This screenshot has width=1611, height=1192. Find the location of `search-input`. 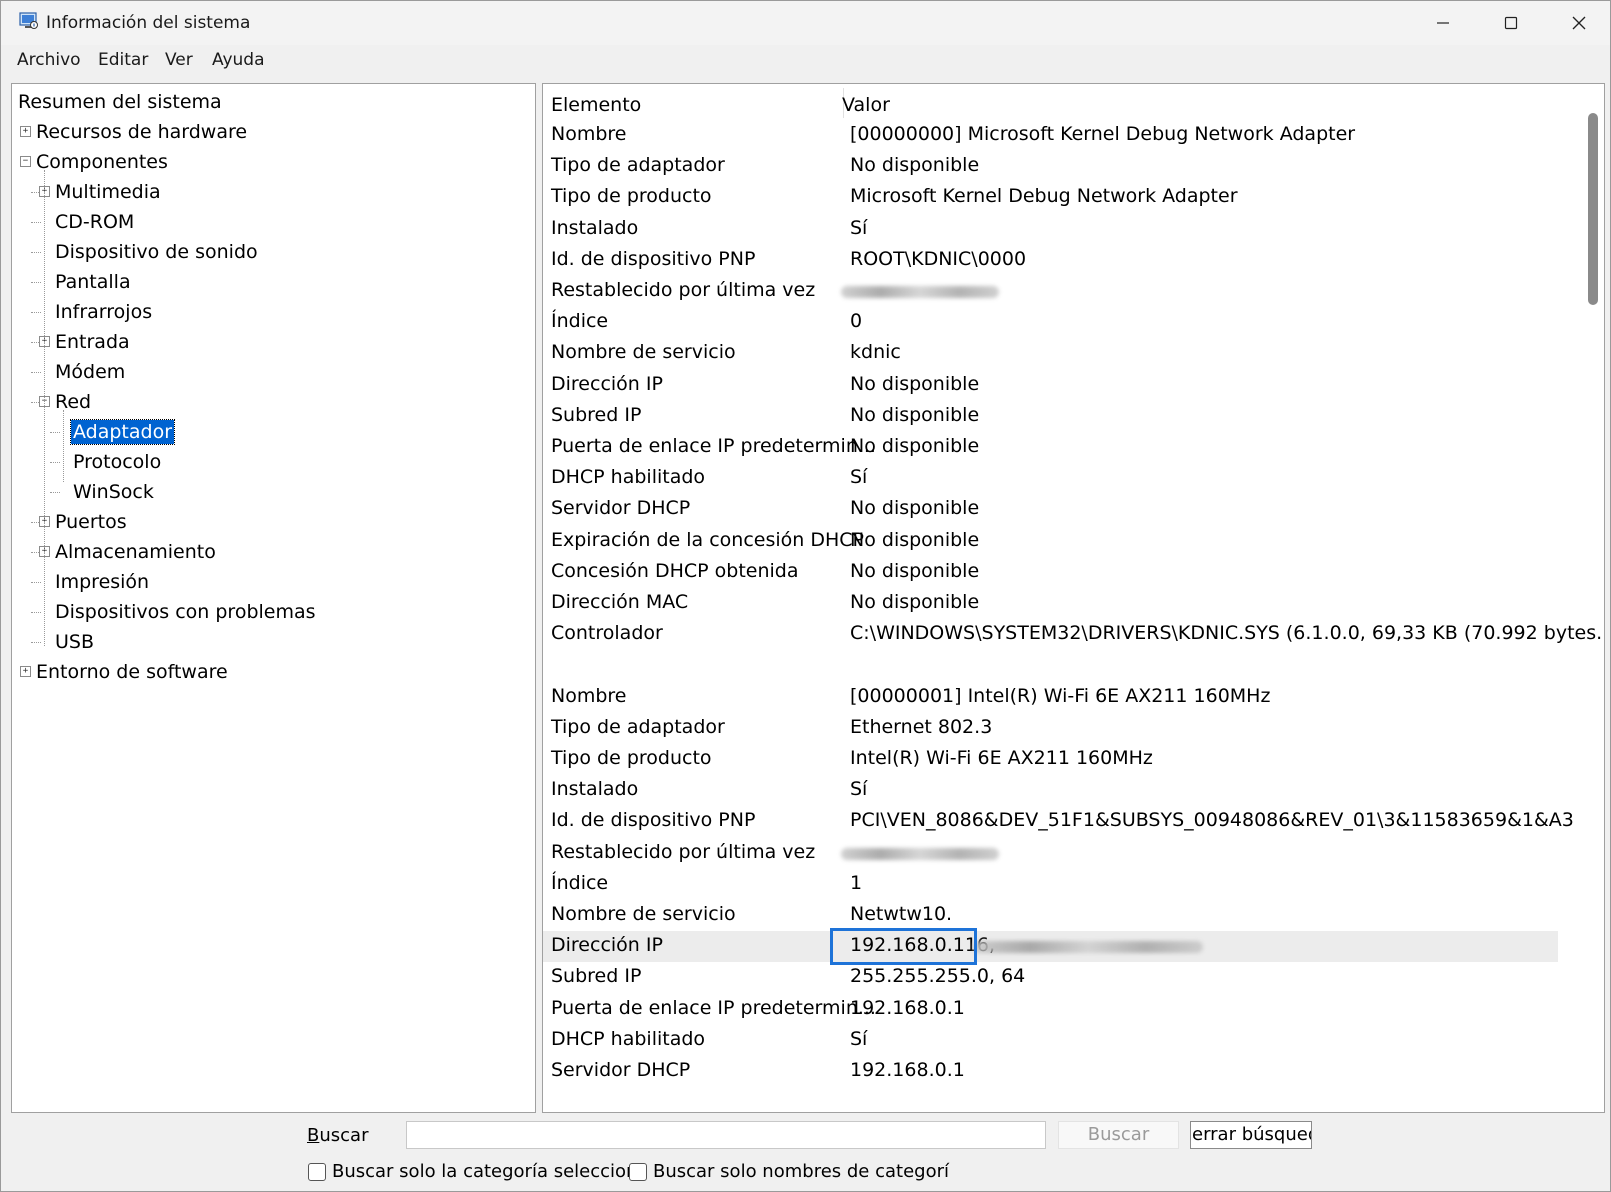

search-input is located at coordinates (726, 1135).